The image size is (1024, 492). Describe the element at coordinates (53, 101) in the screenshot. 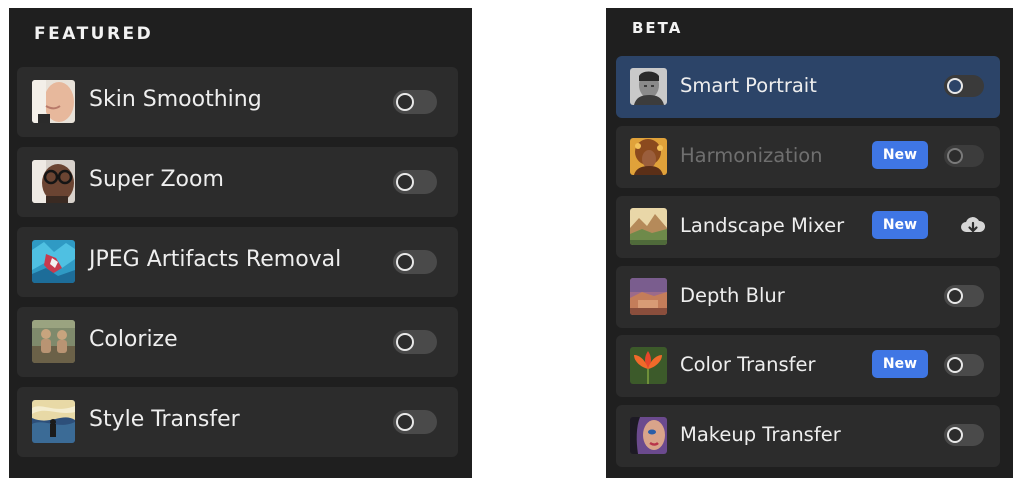

I see `skin-smoothing-thumbnail` at that location.